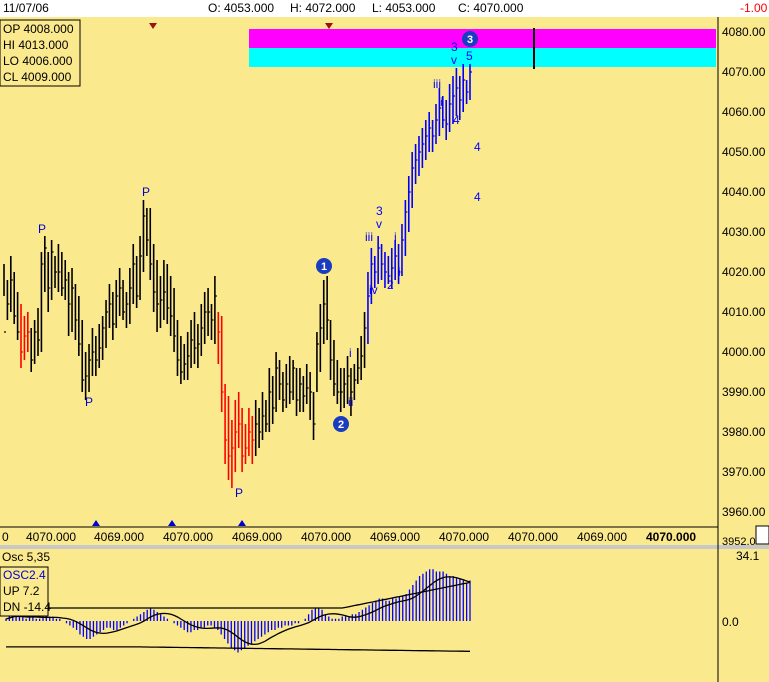  What do you see at coordinates (482, 57) in the screenshot?
I see `cyan-band` at bounding box center [482, 57].